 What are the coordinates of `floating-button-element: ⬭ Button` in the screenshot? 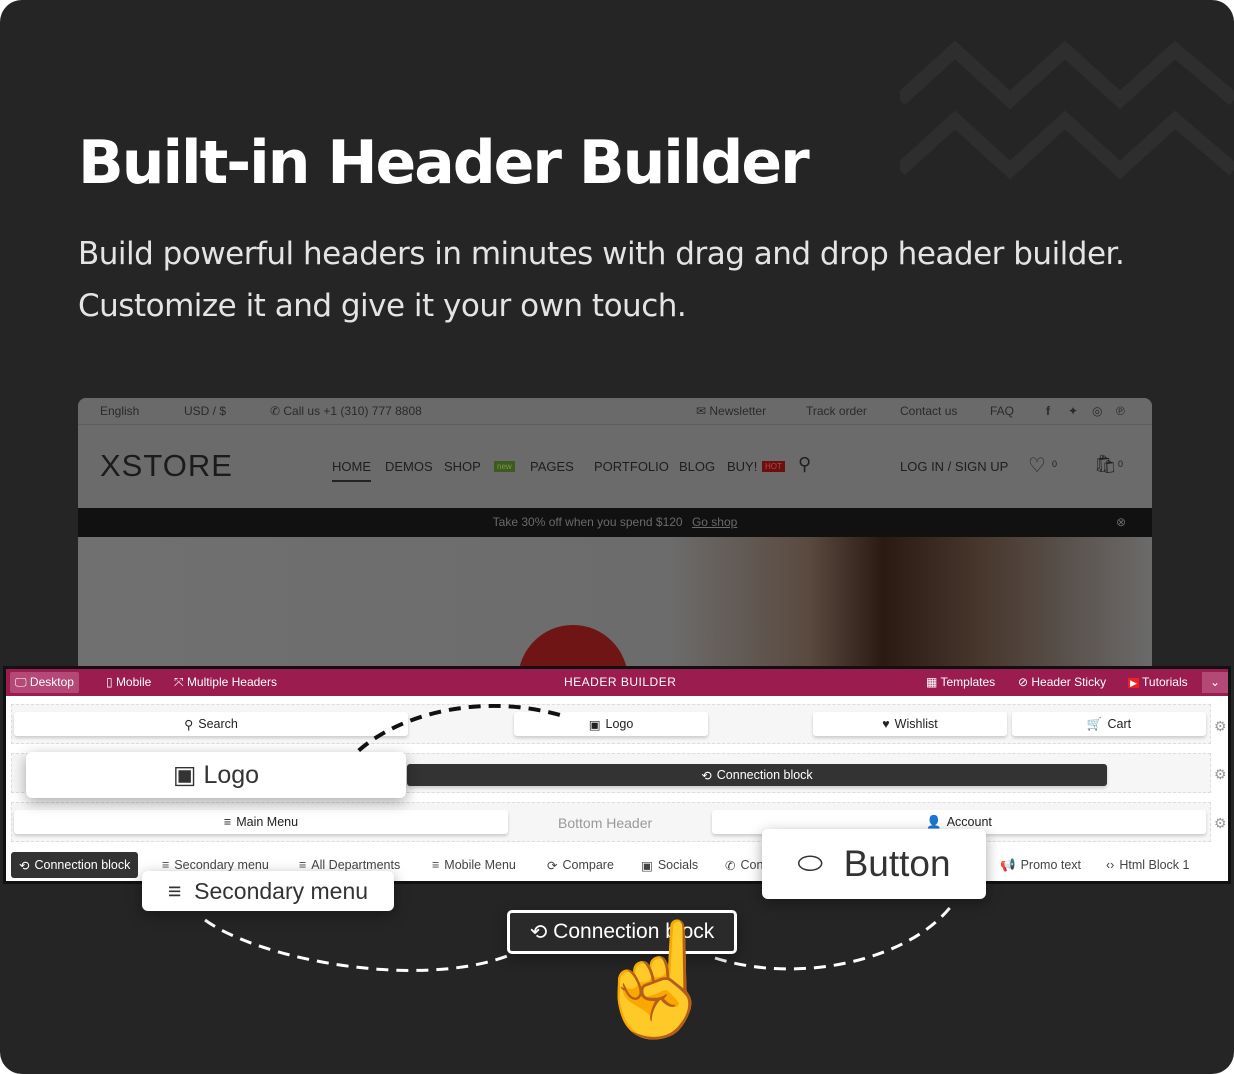 It's located at (874, 864).